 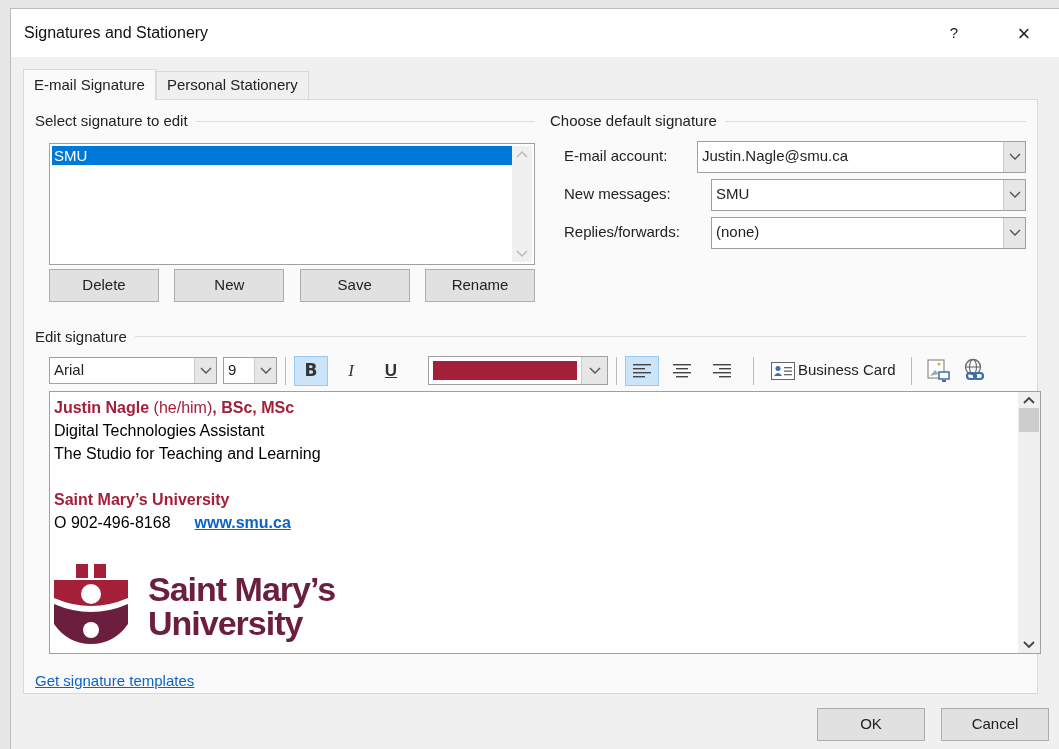 What do you see at coordinates (995, 724) in the screenshot?
I see `dialog-button: Cancel` at bounding box center [995, 724].